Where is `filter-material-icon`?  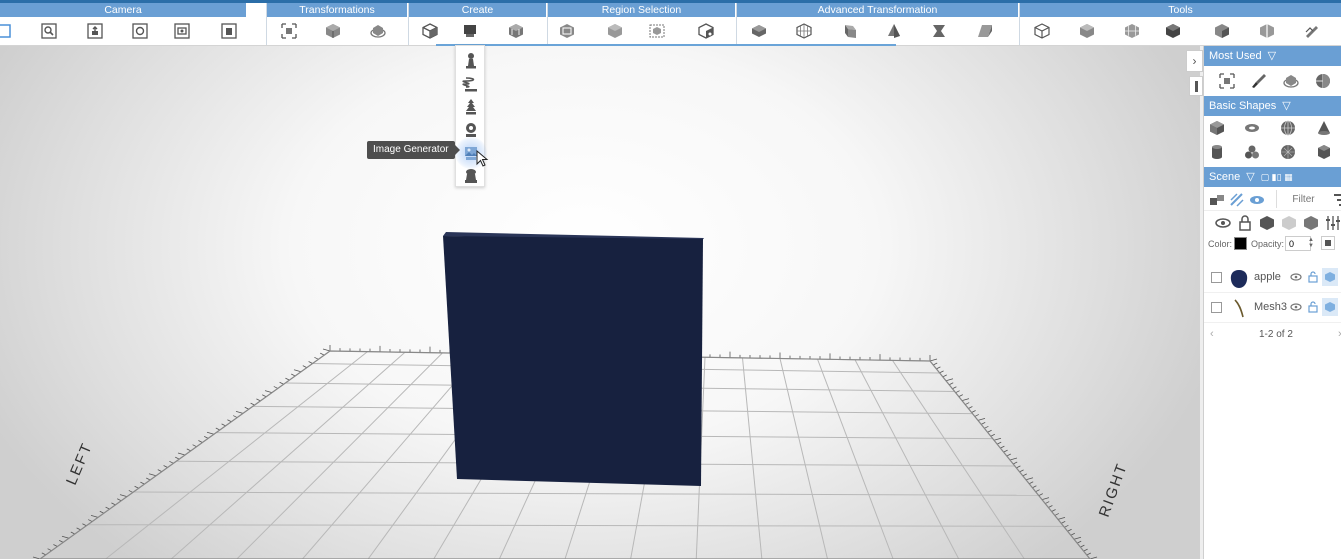 filter-material-icon is located at coordinates (1310, 222).